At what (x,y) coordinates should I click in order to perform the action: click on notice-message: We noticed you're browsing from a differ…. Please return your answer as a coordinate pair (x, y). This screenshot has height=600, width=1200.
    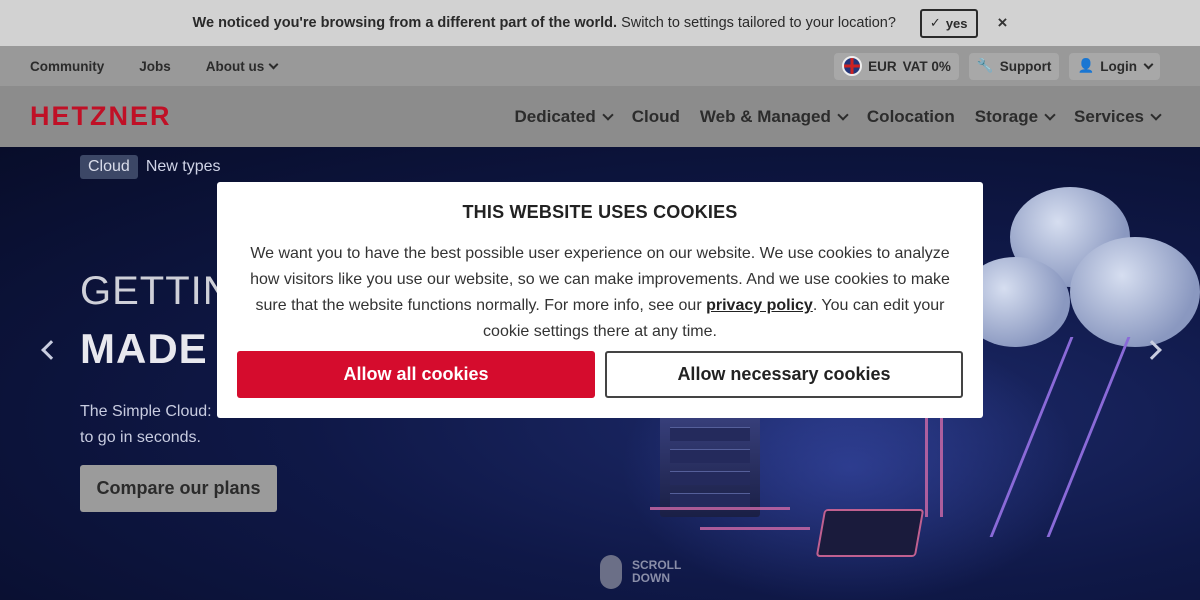
    Looking at the image, I should click on (405, 23).